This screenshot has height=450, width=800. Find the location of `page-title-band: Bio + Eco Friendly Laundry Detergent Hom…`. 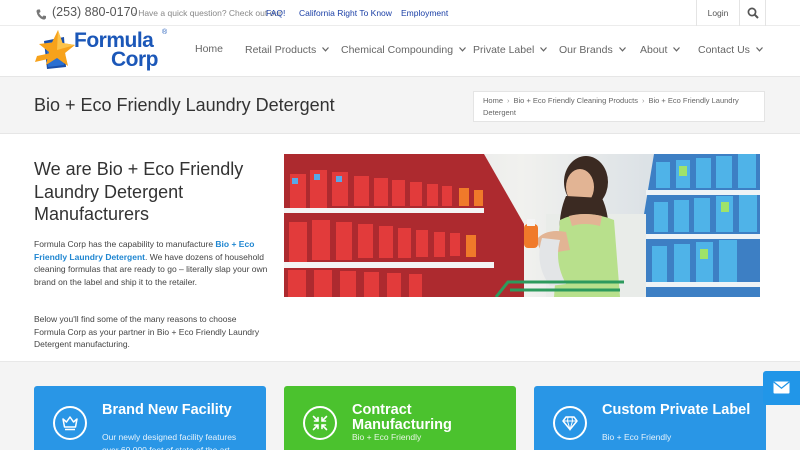

page-title-band: Bio + Eco Friendly Laundry Detergent Hom… is located at coordinates (400, 105).